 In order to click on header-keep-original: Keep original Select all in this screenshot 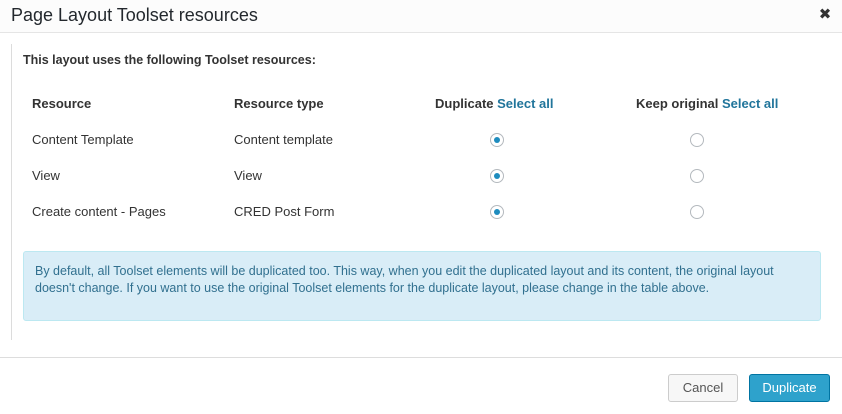, I will do `click(707, 104)`.